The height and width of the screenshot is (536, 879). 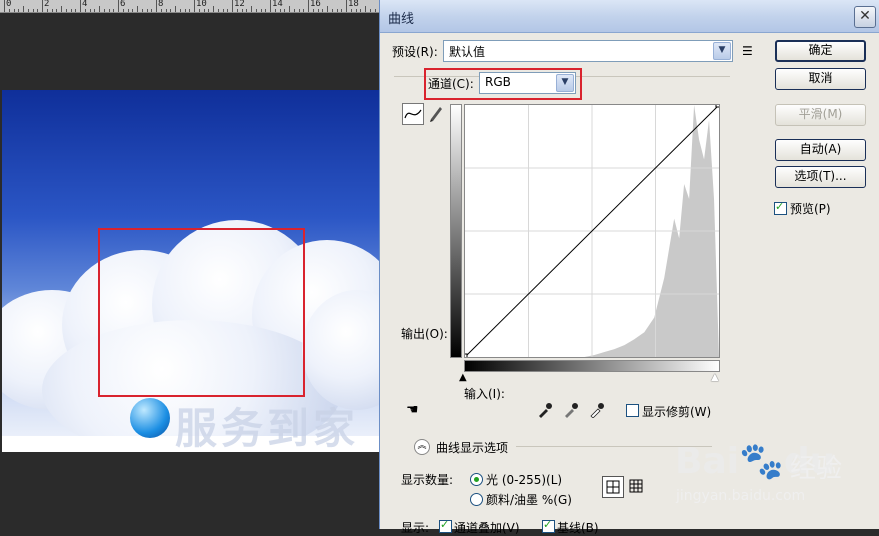 I want to click on horizontal-ruler: 0 2 4 6 8 10 12 14 16 18, so click(x=189, y=6).